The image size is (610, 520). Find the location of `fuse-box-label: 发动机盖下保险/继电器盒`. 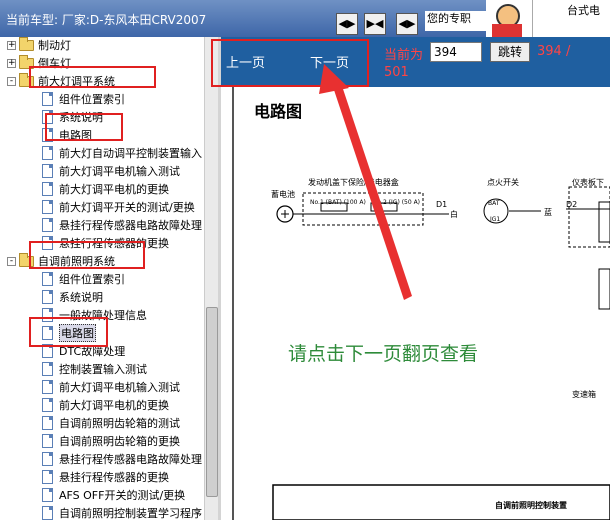

fuse-box-label: 发动机盖下保险/继电器盒 is located at coordinates (353, 182).